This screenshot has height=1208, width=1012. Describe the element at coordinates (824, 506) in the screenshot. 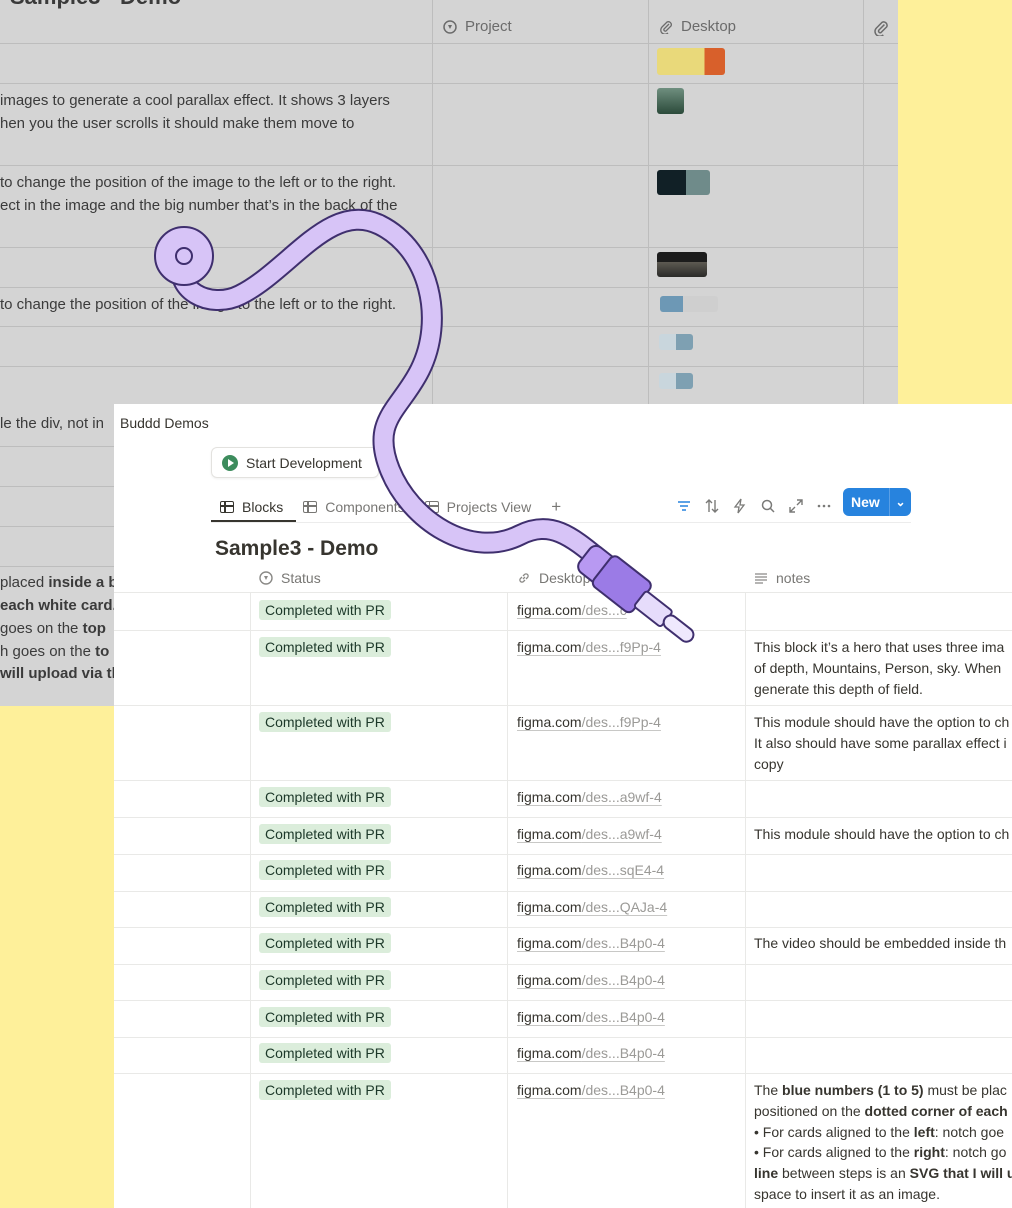

I see `more-options-icon` at that location.